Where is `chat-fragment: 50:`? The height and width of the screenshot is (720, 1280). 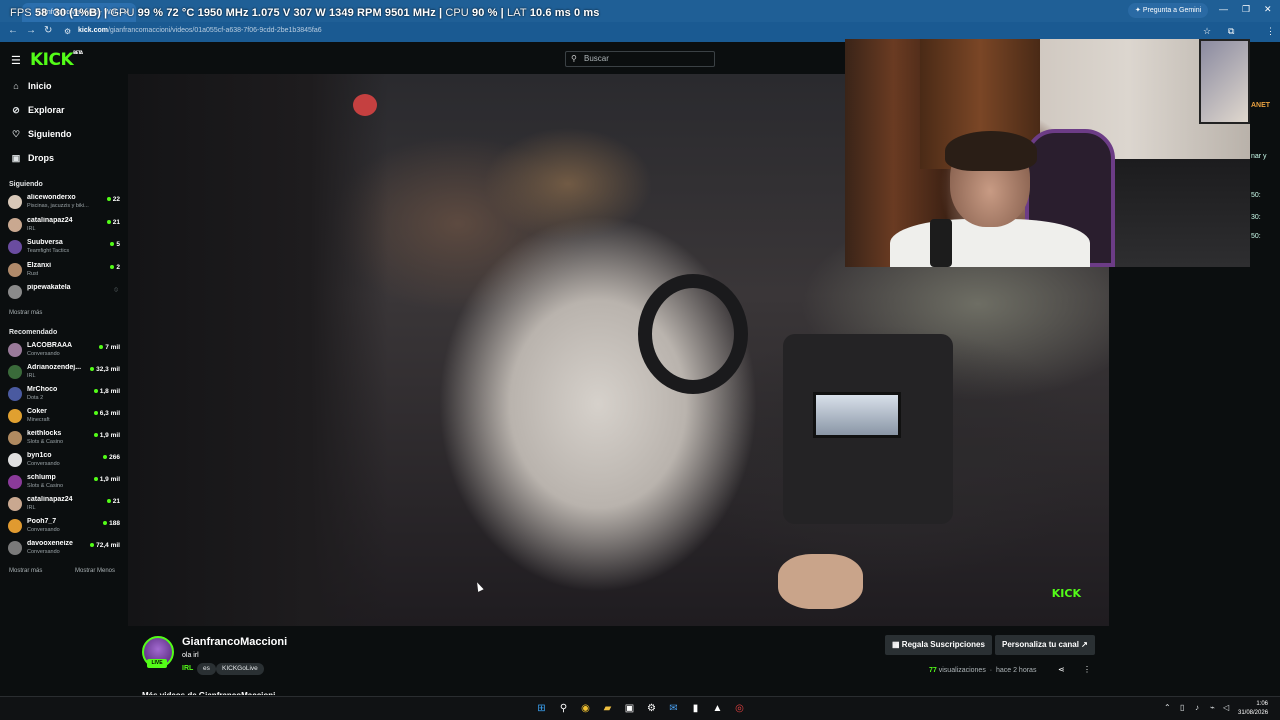 chat-fragment: 50: is located at coordinates (1256, 195).